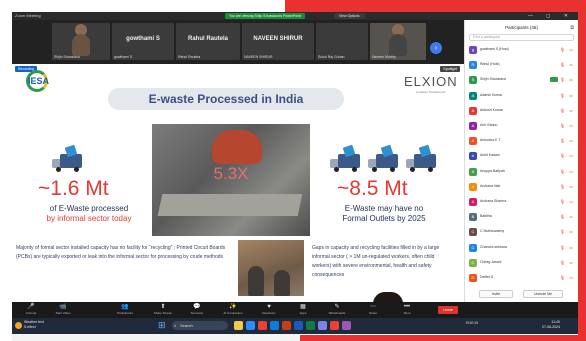 Image resolution: width=586 pixels, height=341 pixels. What do you see at coordinates (407, 309) in the screenshot?
I see `more-button: ••• More` at bounding box center [407, 309].